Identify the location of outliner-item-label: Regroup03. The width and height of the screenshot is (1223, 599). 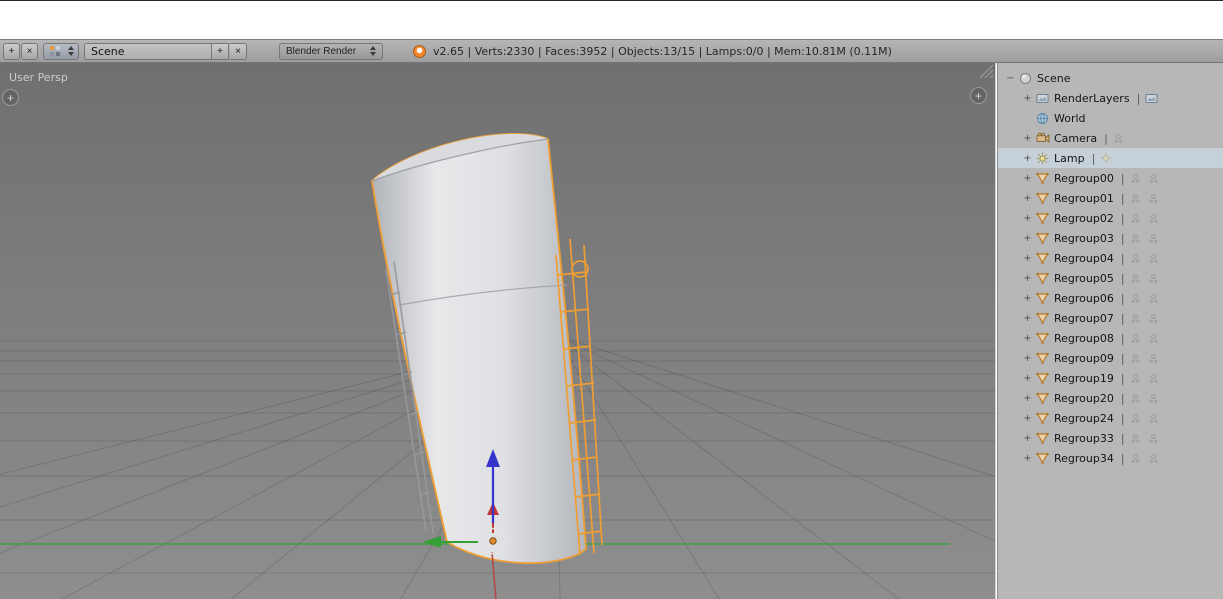
(1084, 238).